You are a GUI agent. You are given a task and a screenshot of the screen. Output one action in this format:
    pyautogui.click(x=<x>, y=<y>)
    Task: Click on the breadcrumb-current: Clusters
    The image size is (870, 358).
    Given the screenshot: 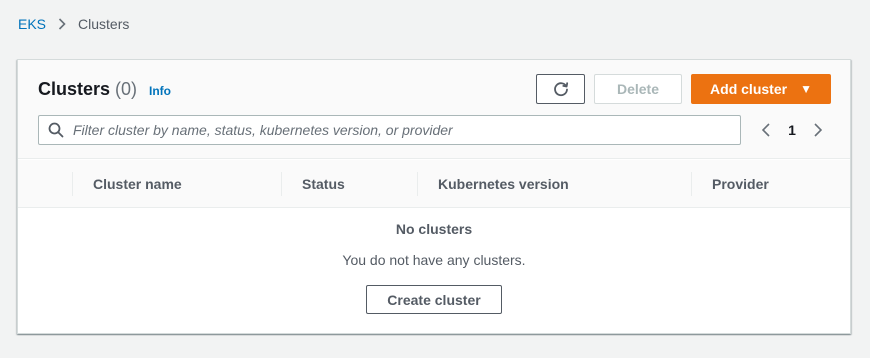 What is the action you would take?
    pyautogui.click(x=104, y=24)
    